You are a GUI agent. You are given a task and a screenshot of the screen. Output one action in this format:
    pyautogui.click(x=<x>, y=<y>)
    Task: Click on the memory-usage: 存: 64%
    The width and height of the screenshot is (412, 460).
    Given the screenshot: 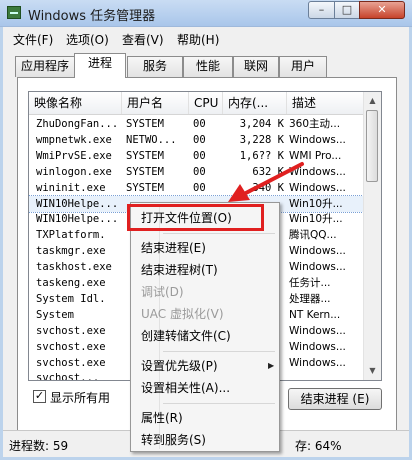 What is the action you would take?
    pyautogui.click(x=318, y=446)
    